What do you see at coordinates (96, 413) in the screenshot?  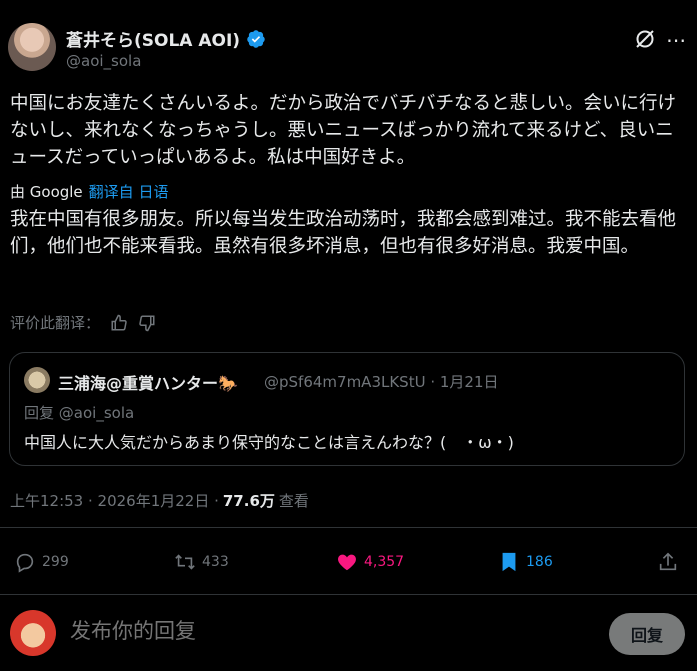 I see `reply-to-handle: @aoi_sola` at bounding box center [96, 413].